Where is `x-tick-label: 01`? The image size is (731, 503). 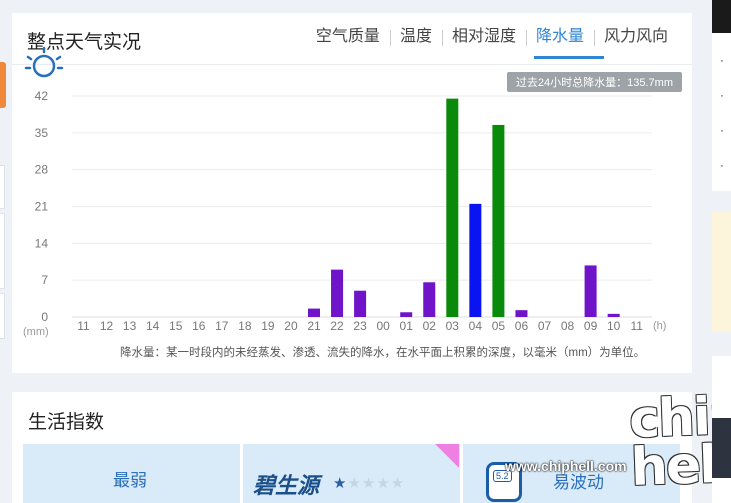
x-tick-label: 01 is located at coordinates (407, 326).